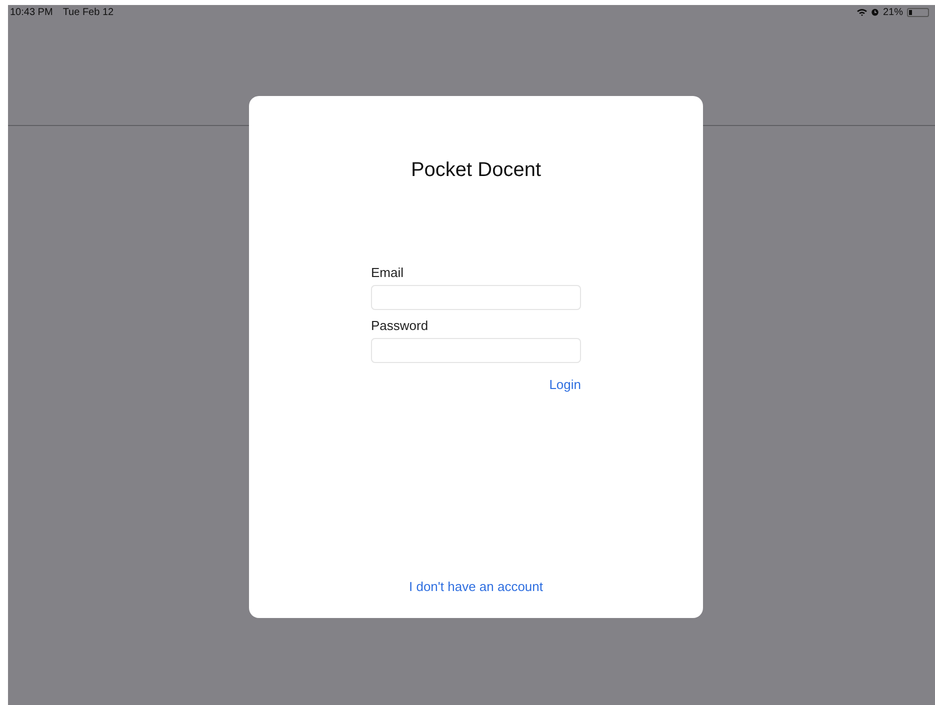 This screenshot has width=935, height=705. I want to click on status-date: Tue Feb 12, so click(88, 12).